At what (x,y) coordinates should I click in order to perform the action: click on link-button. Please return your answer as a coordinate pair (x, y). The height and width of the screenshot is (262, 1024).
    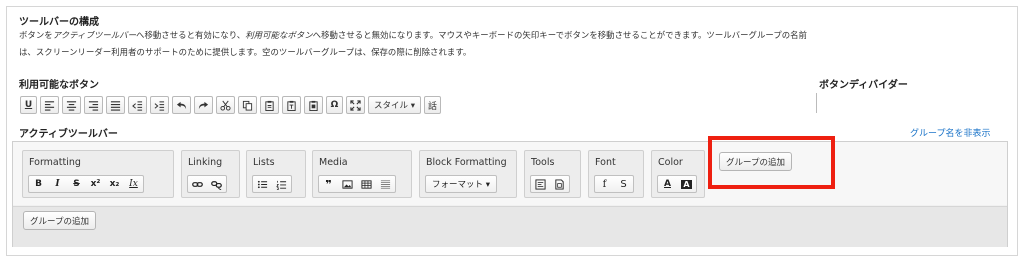
    Looking at the image, I should click on (197, 184).